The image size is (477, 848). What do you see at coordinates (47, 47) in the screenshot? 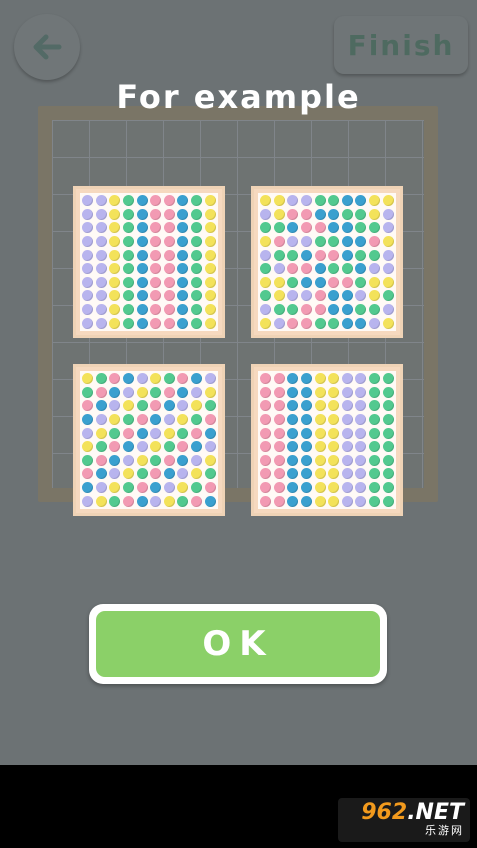
I see `back-button` at bounding box center [47, 47].